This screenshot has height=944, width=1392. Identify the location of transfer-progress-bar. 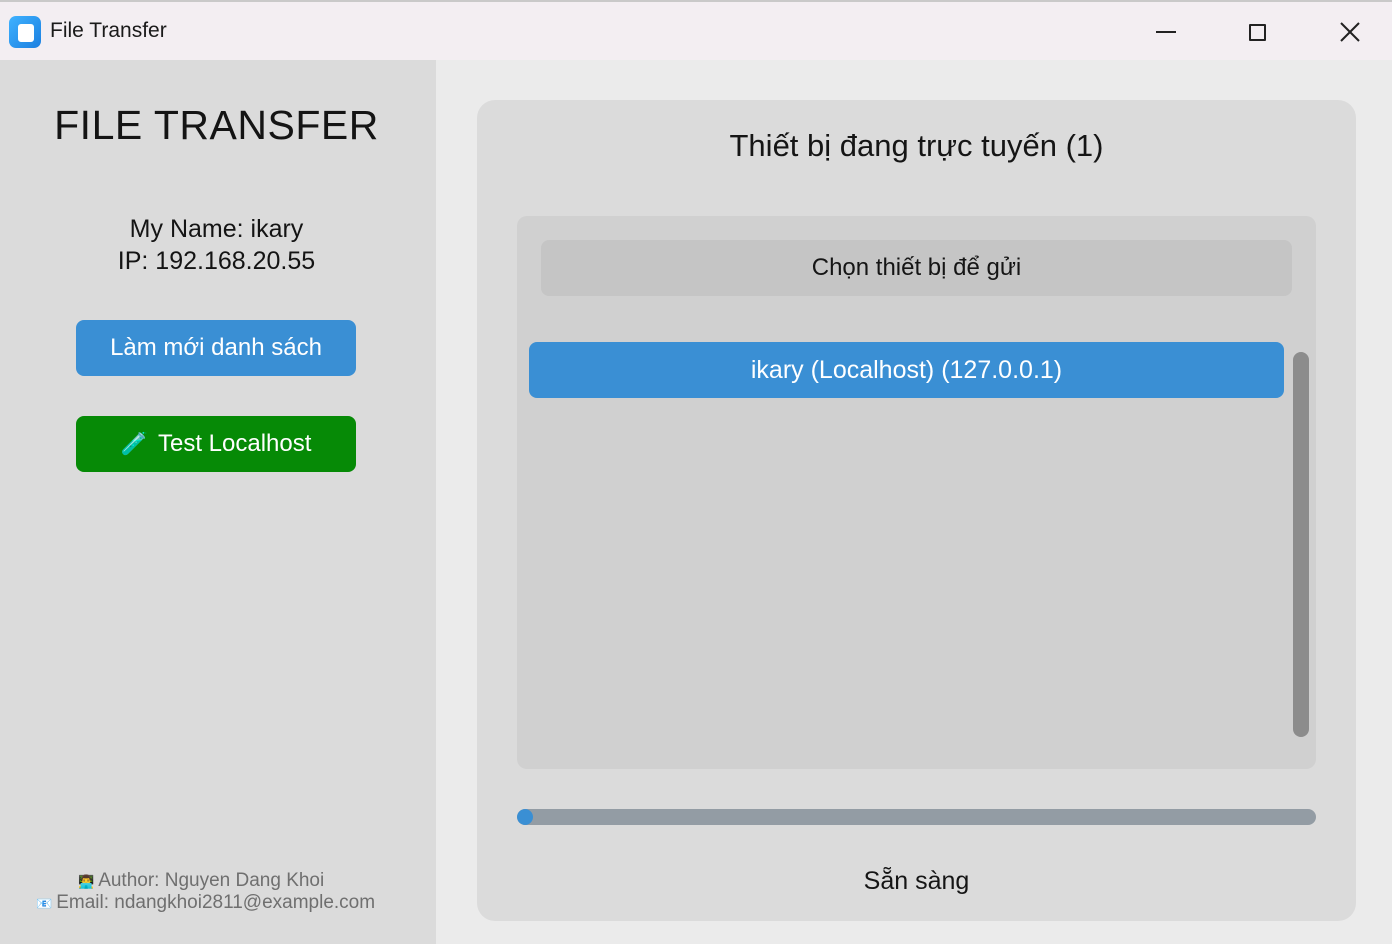
(916, 817).